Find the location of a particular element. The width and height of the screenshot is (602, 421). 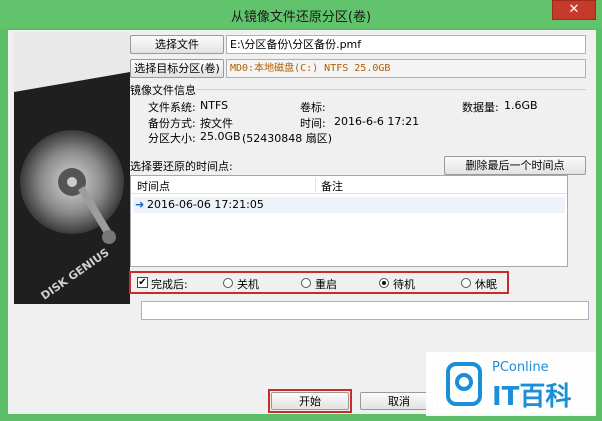

data-amount-value: 1.6GB is located at coordinates (521, 105).